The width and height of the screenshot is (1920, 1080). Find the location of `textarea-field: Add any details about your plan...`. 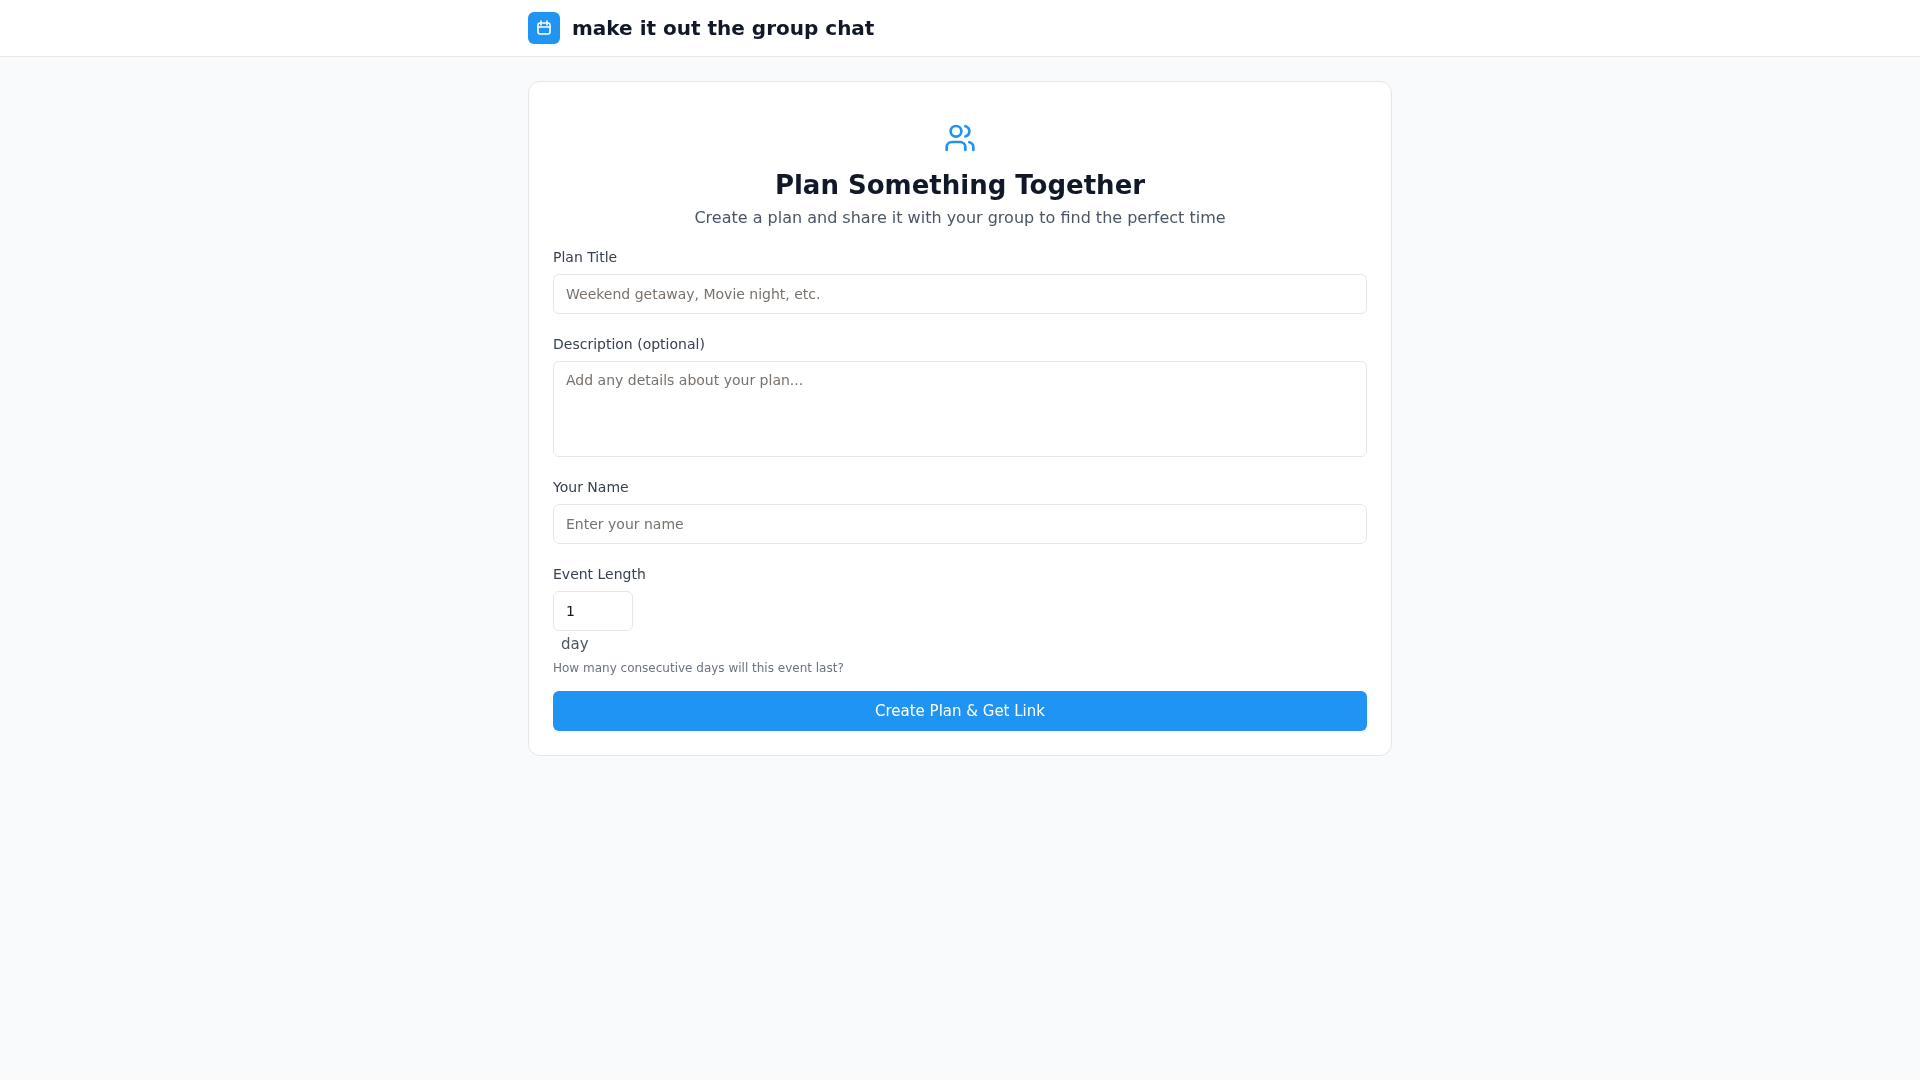

textarea-field: Add any details about your plan... is located at coordinates (960, 409).